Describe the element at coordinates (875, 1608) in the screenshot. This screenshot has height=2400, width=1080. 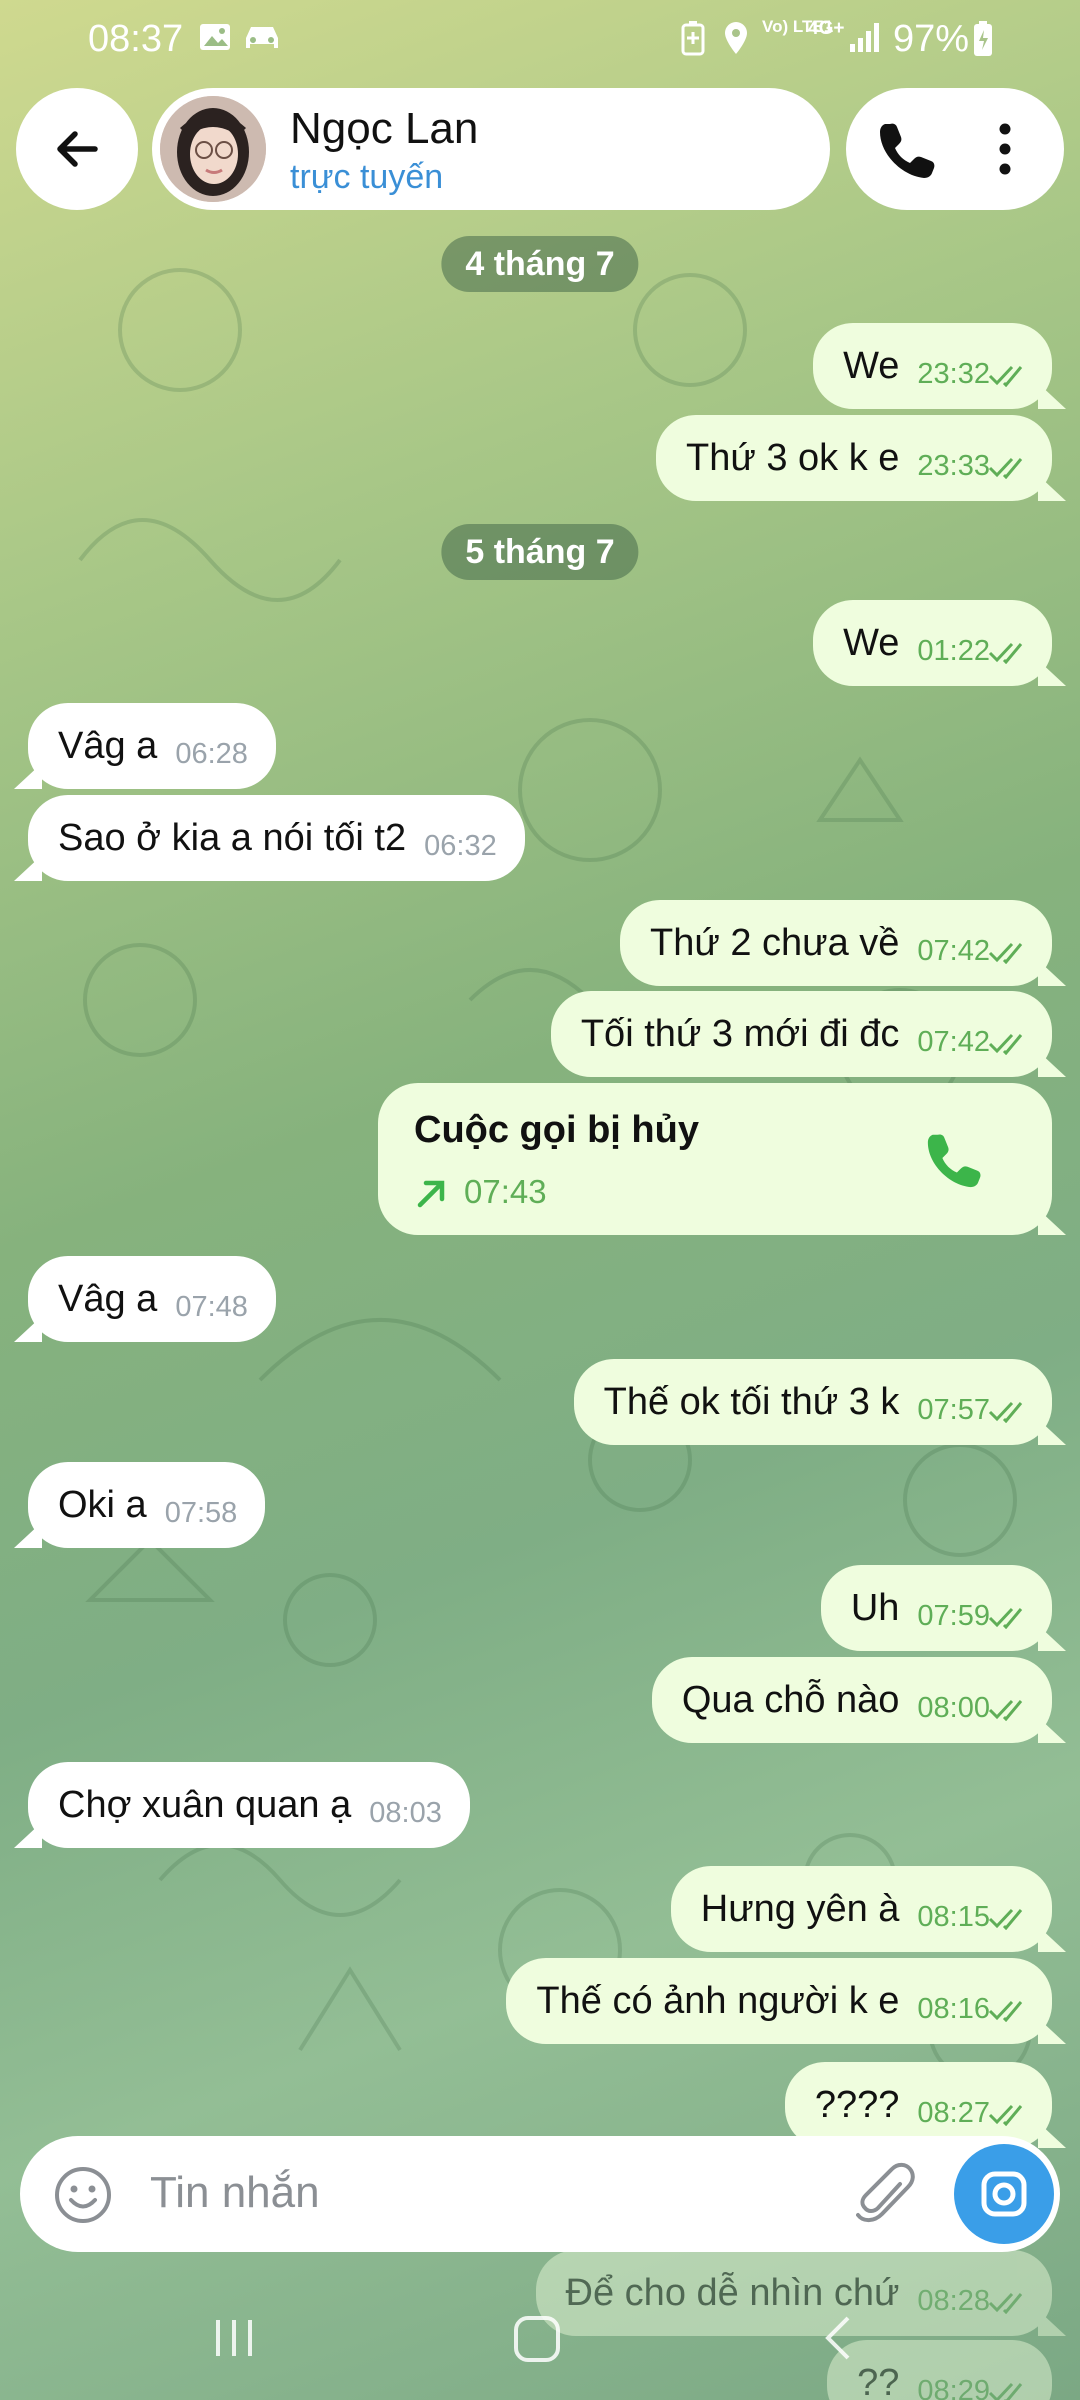
I see `message-text: Uh` at that location.